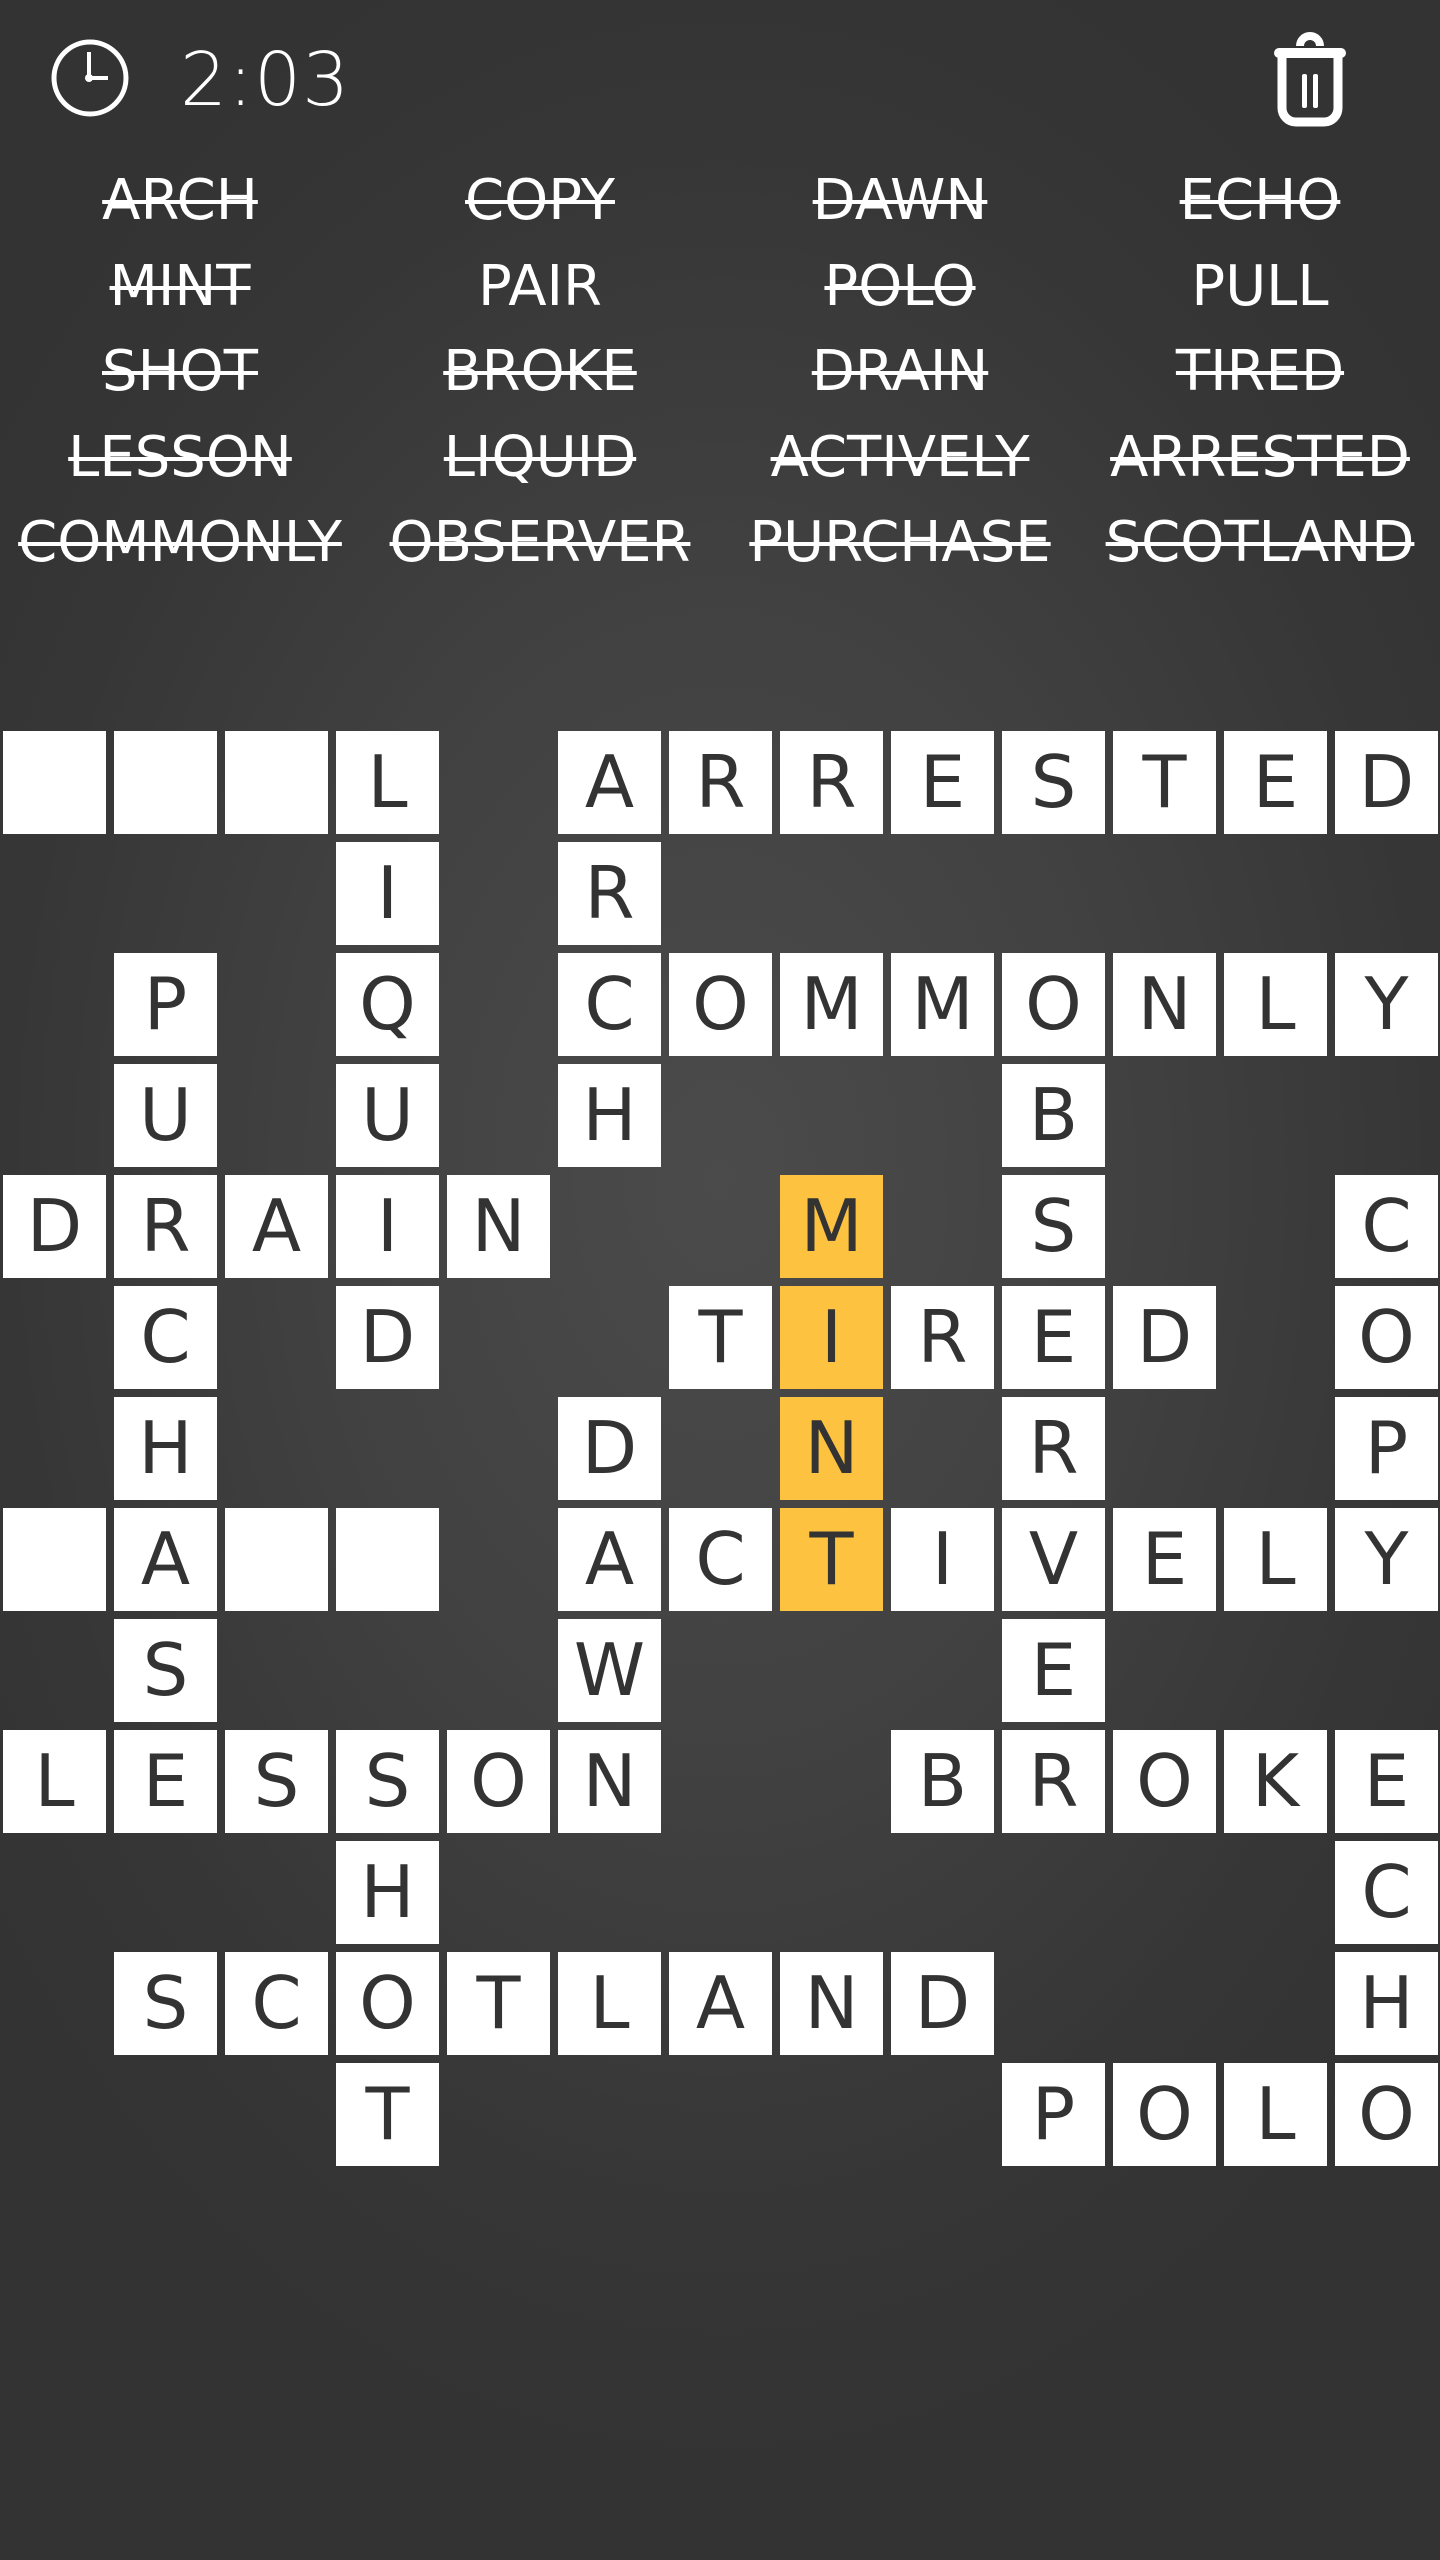 Image resolution: width=1440 pixels, height=2560 pixels. I want to click on letter-cell: Q, so click(387, 1004).